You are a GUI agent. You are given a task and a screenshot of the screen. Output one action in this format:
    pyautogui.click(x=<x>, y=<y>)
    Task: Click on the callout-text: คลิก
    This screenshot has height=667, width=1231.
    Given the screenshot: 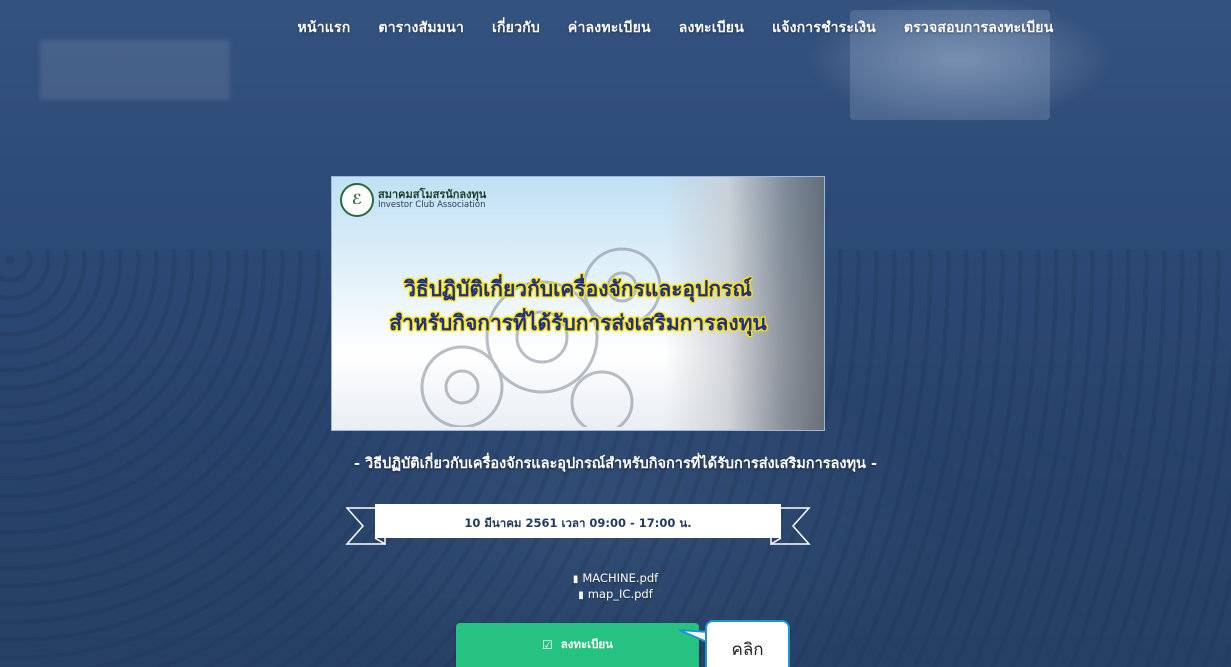 What is the action you would take?
    pyautogui.click(x=747, y=650)
    